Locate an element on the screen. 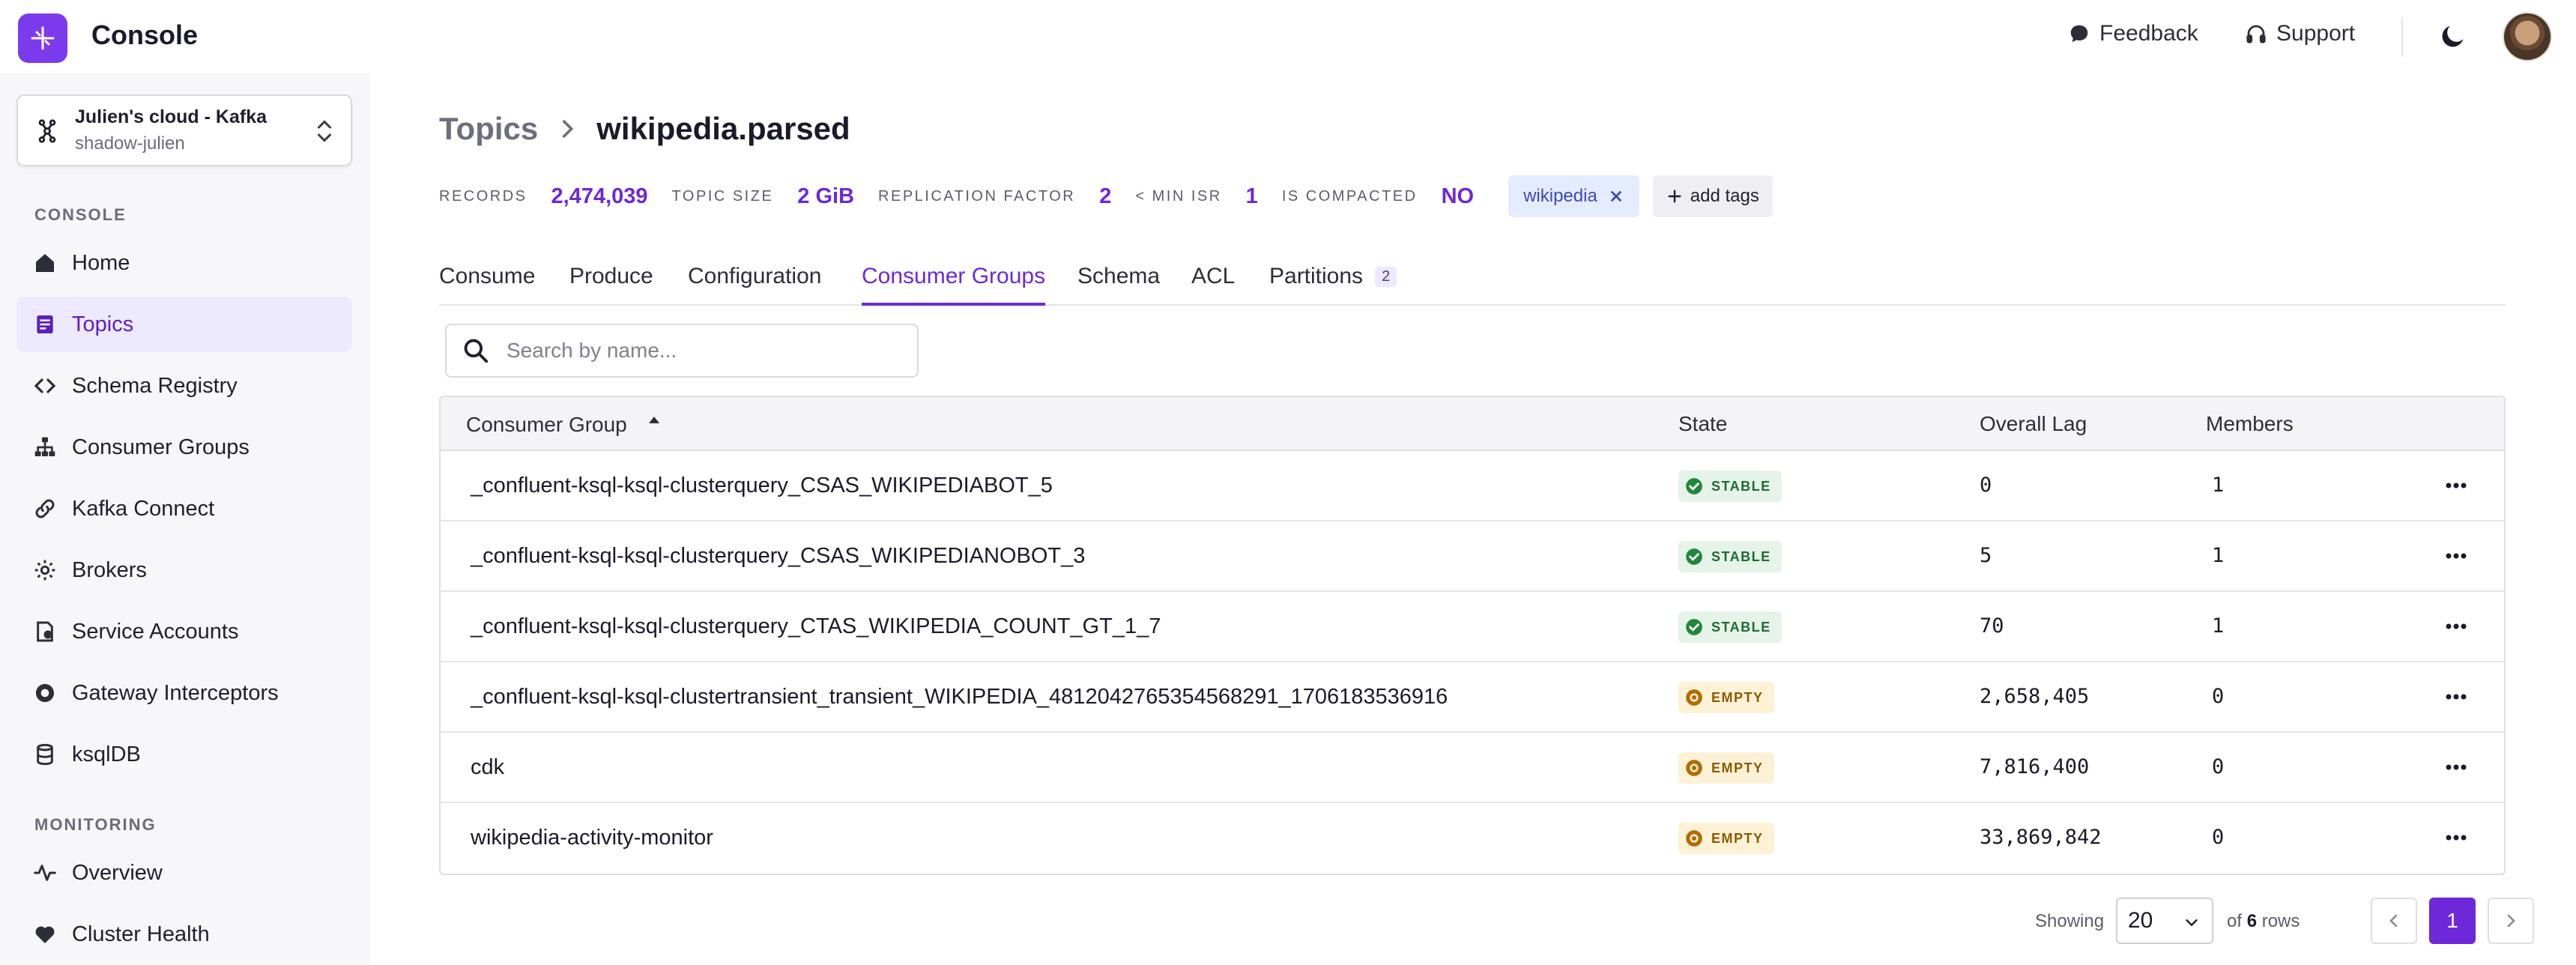 The height and width of the screenshot is (965, 2576). tab-consumer-groups: Consumer Groups is located at coordinates (954, 285).